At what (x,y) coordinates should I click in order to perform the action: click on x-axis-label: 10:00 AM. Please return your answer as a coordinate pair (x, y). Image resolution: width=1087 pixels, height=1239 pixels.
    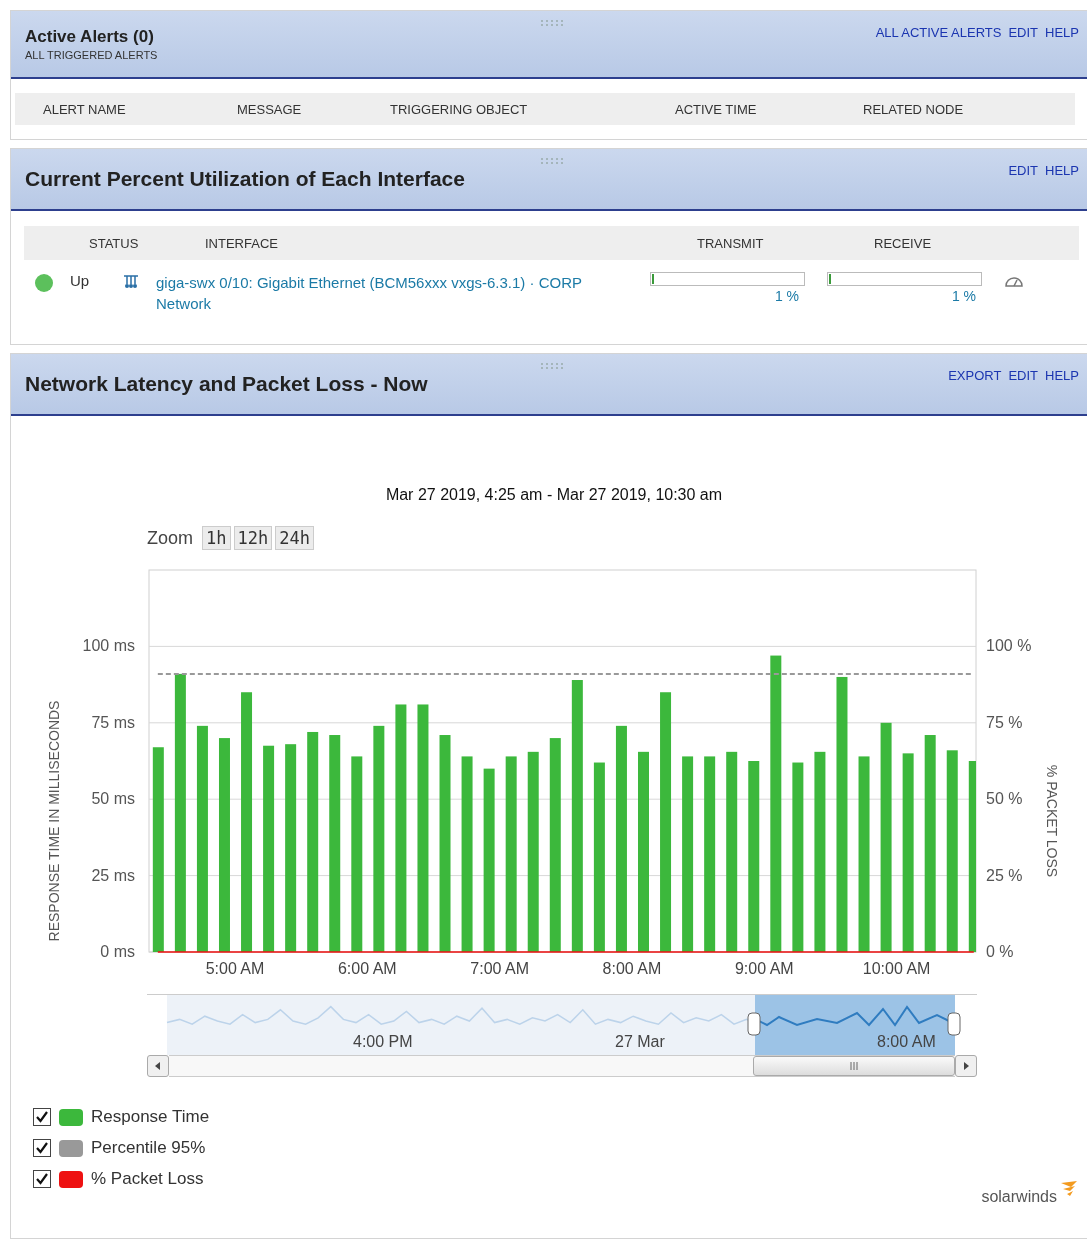
    Looking at the image, I should click on (896, 968).